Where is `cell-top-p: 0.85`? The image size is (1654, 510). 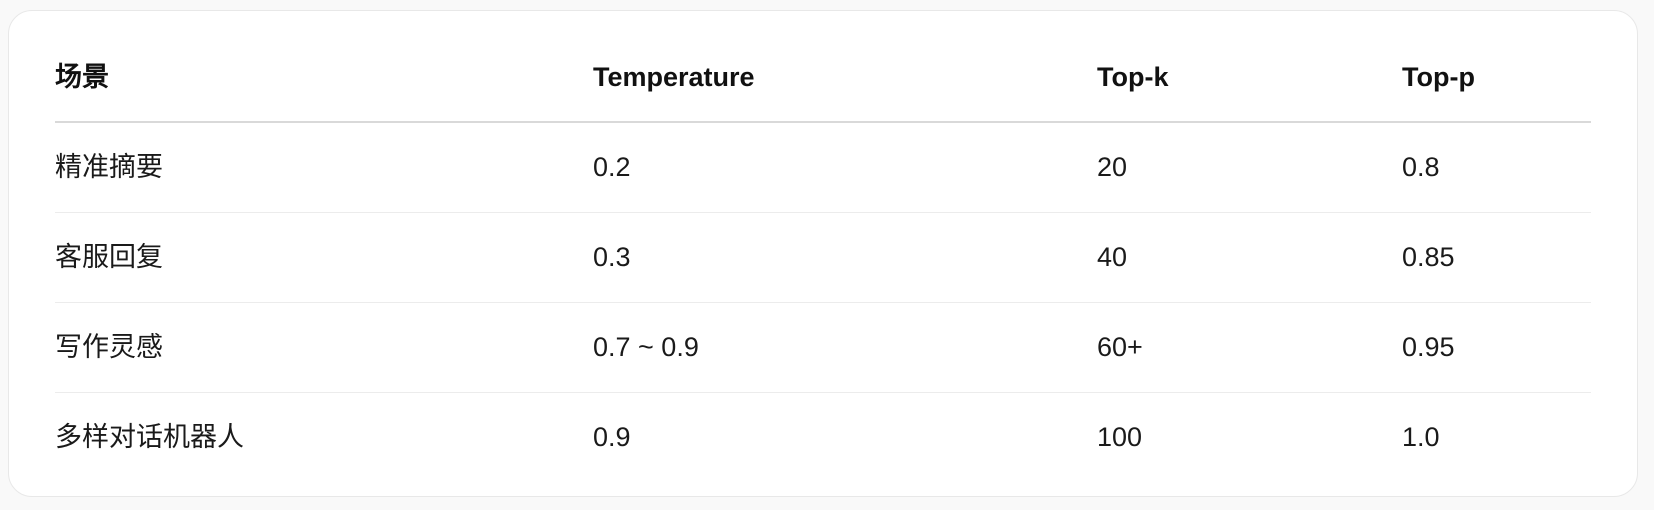
cell-top-p: 0.85 is located at coordinates (1496, 257).